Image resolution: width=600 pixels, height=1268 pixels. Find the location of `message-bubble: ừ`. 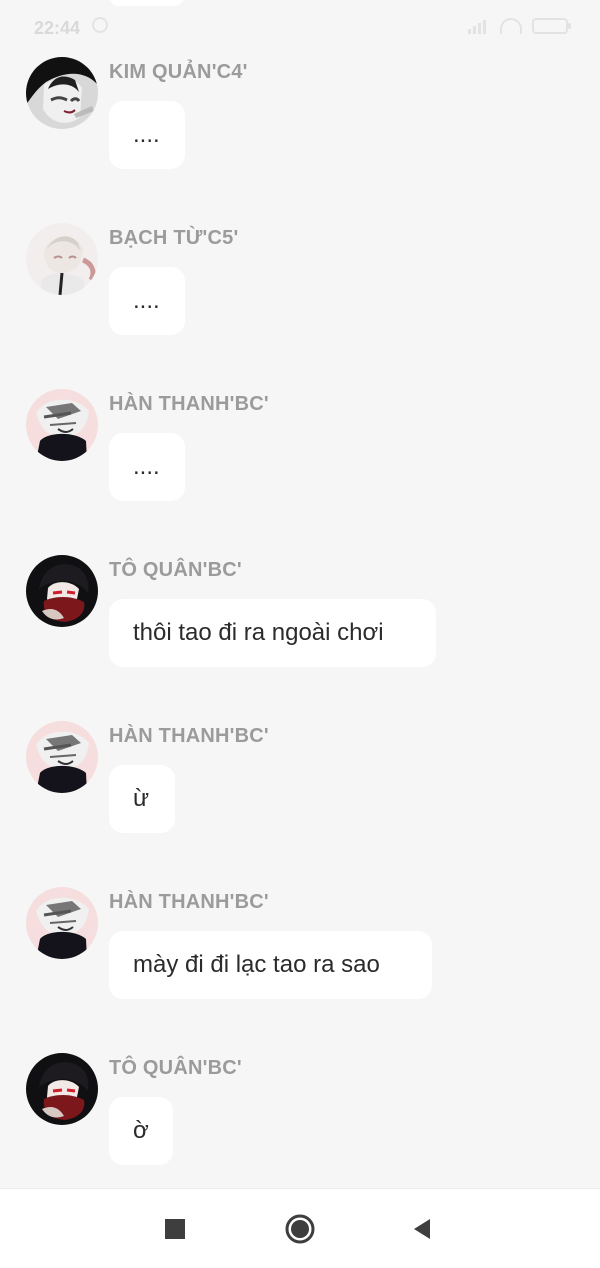

message-bubble: ừ is located at coordinates (142, 799).